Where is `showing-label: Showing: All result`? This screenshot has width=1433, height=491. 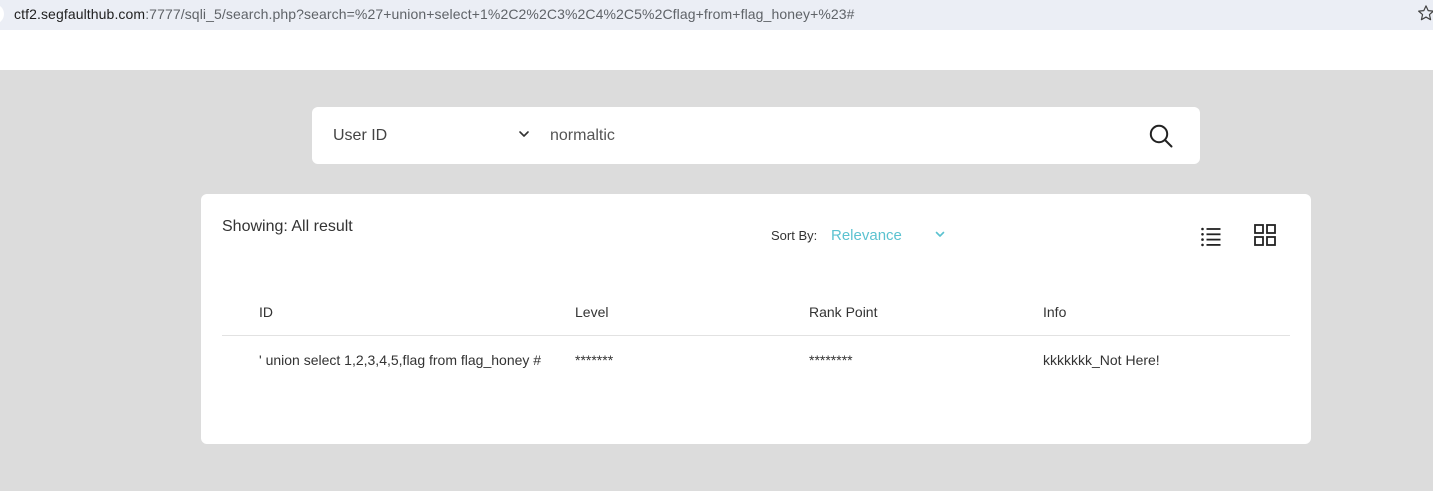
showing-label: Showing: All result is located at coordinates (287, 226).